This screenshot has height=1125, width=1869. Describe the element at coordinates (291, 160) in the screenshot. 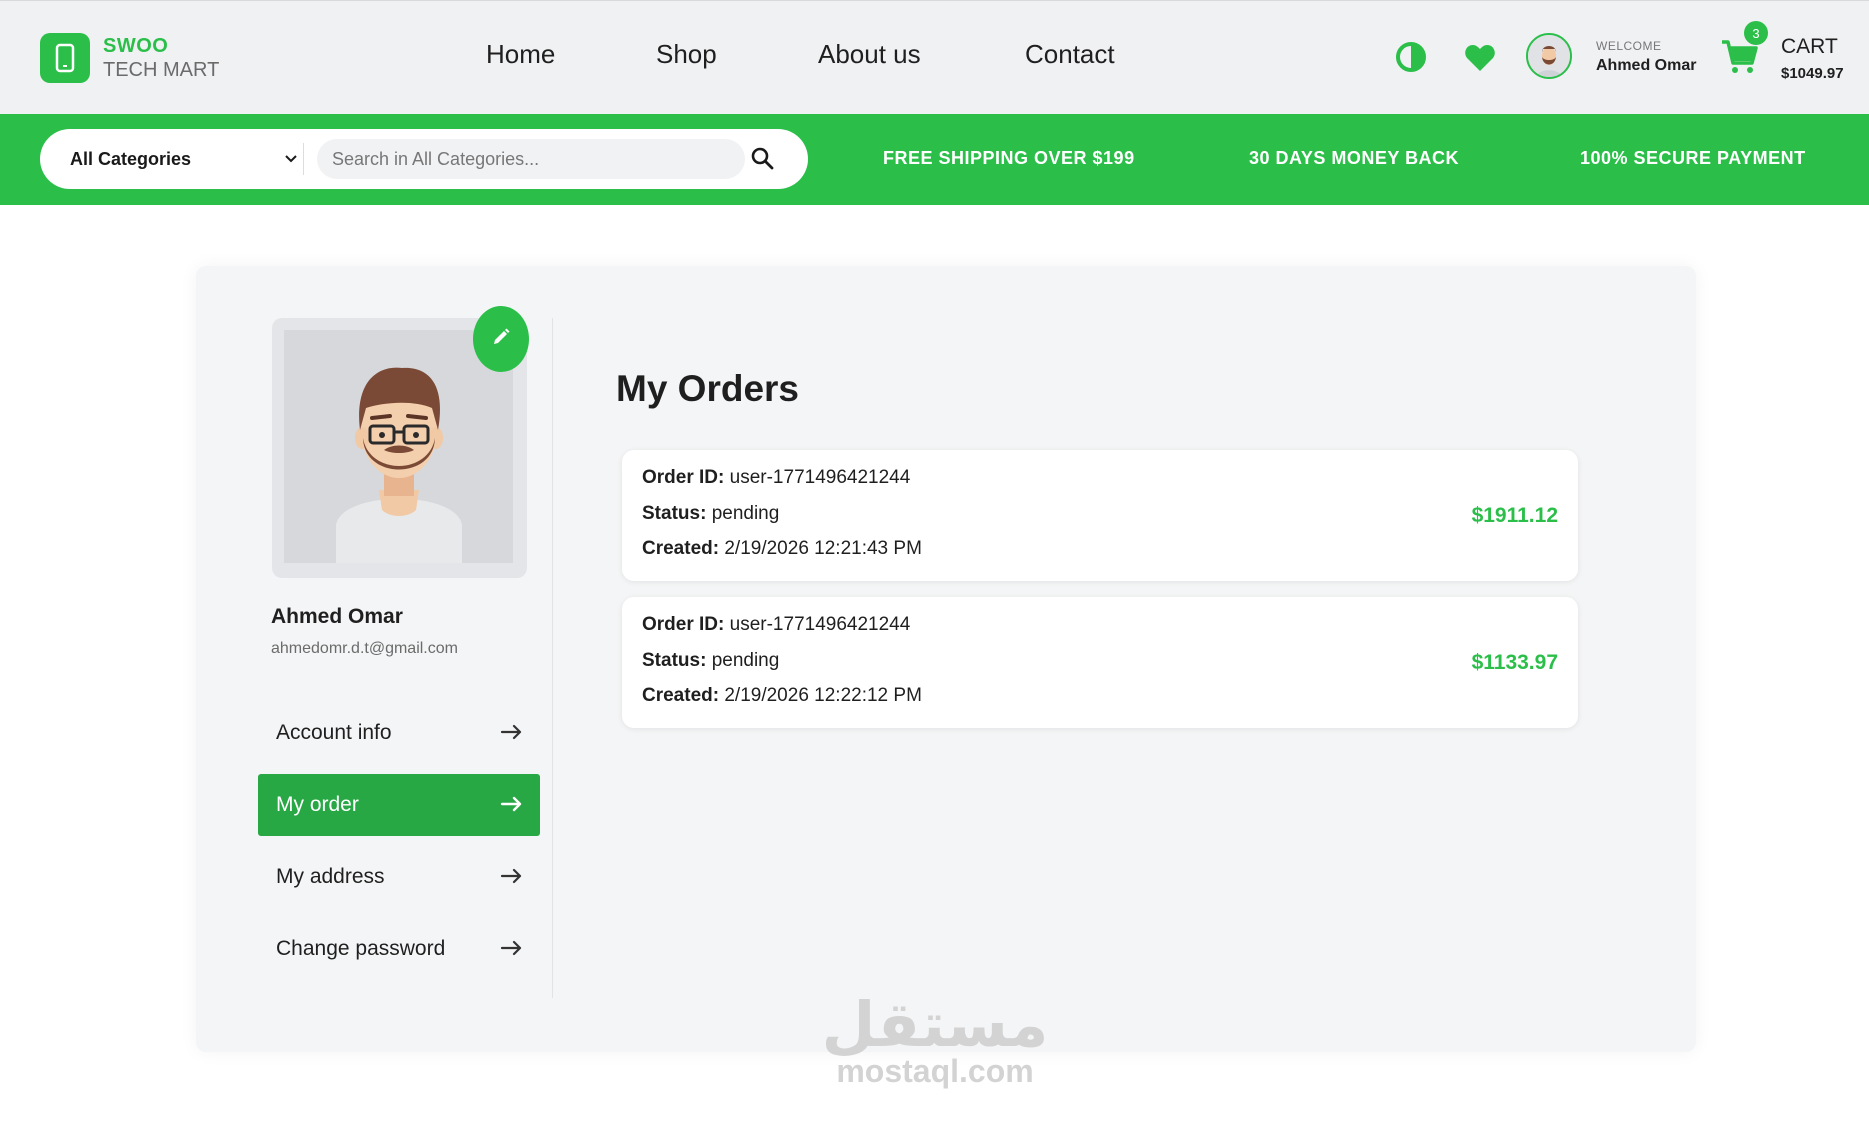

I see `chevron-down-icon` at that location.